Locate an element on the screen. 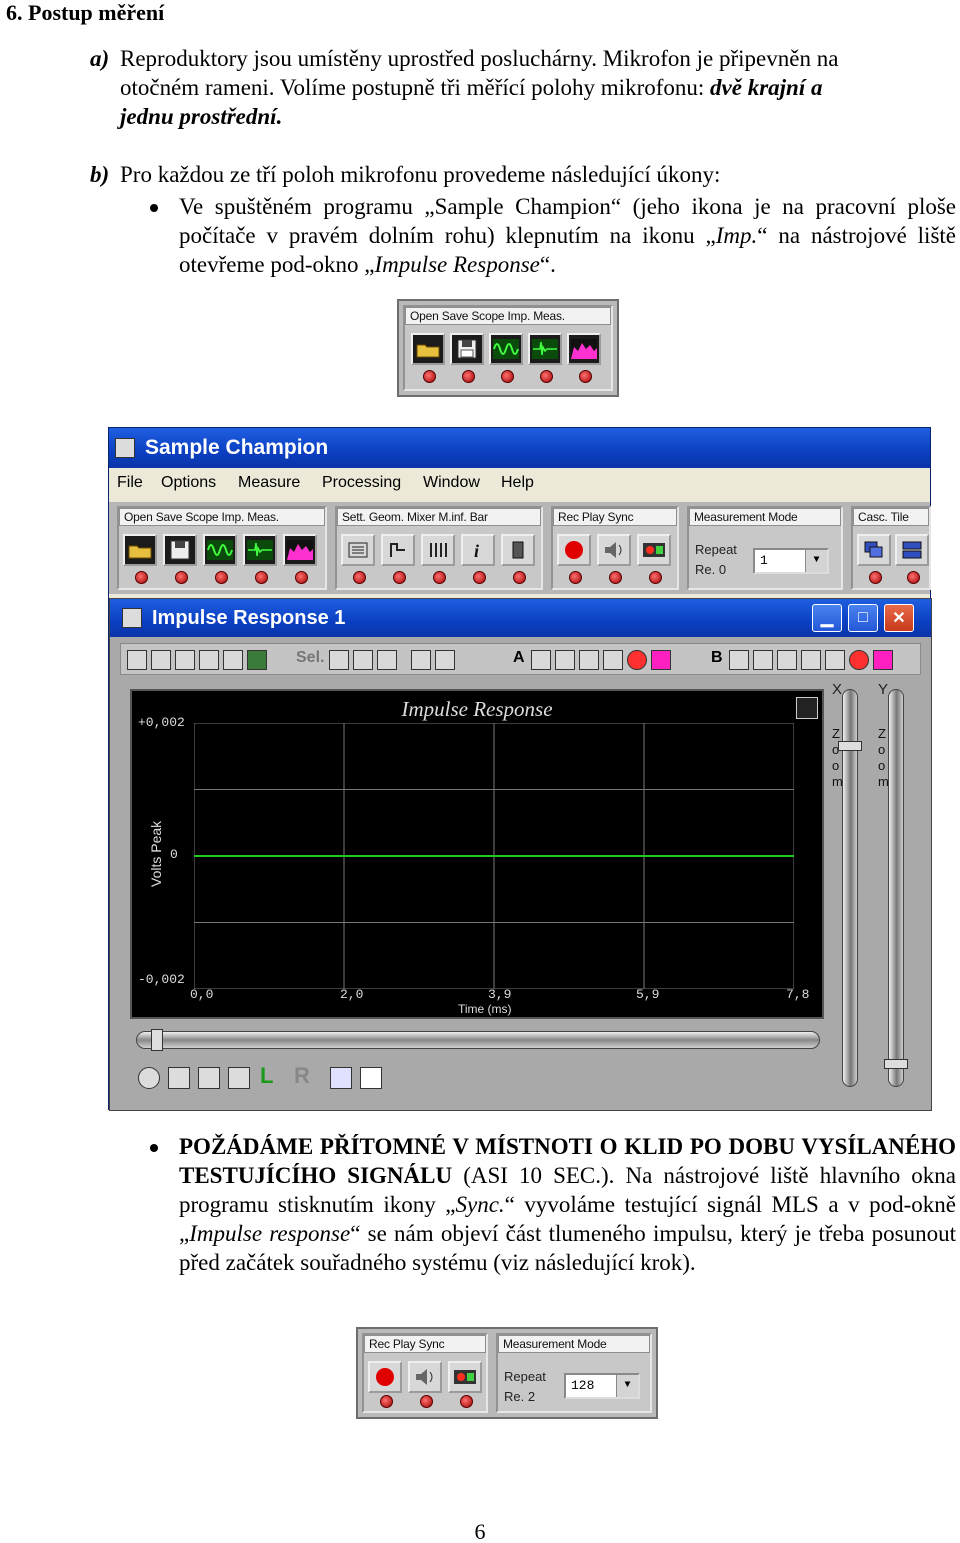 The image size is (960, 1543). repeat-value: 1 is located at coordinates (764, 560).